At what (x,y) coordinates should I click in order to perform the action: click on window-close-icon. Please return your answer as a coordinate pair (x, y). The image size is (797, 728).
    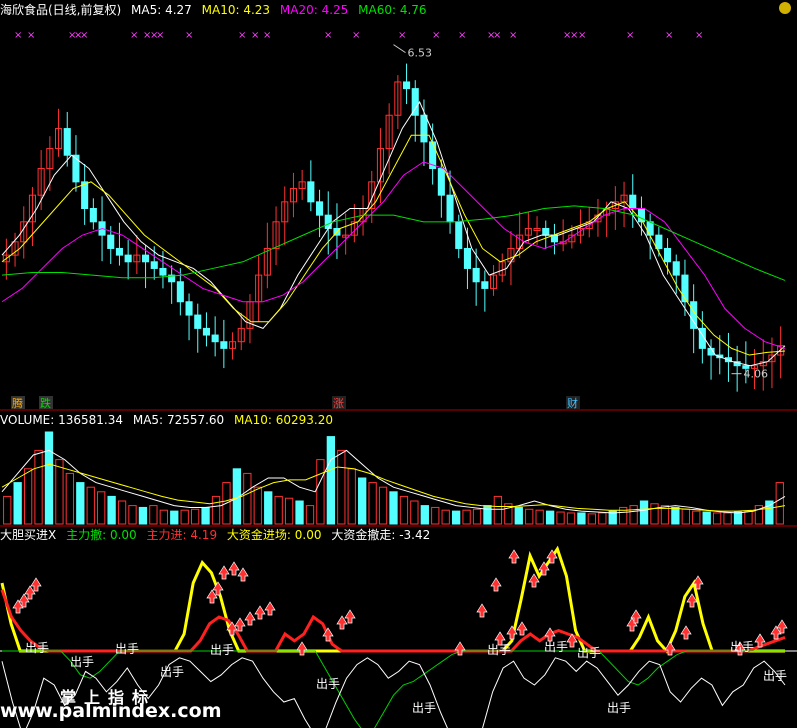
    Looking at the image, I should click on (785, 8).